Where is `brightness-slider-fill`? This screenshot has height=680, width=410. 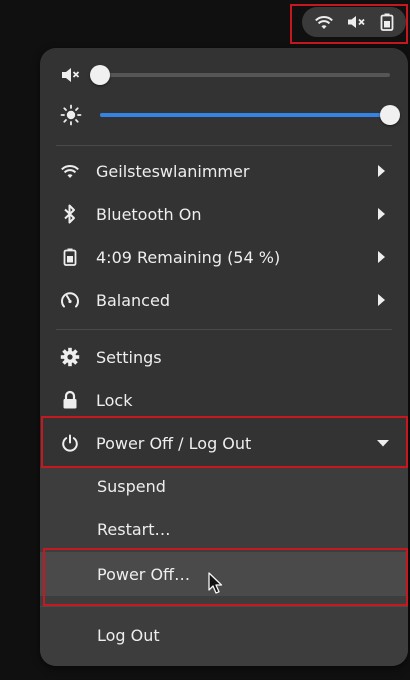 brightness-slider-fill is located at coordinates (245, 115).